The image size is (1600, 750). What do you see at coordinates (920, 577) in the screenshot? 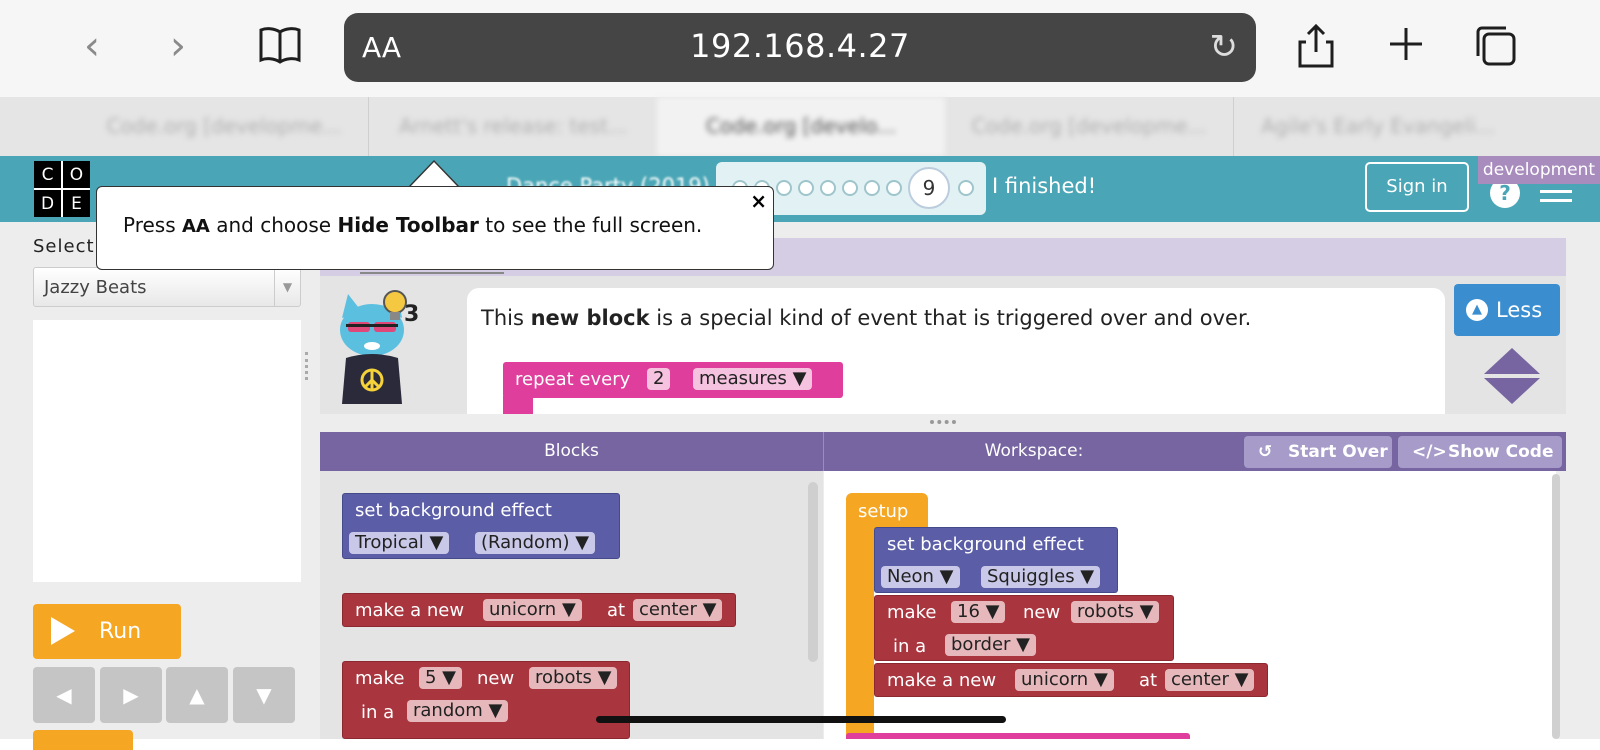
I see `palette-dropdown: Neon ▼` at bounding box center [920, 577].